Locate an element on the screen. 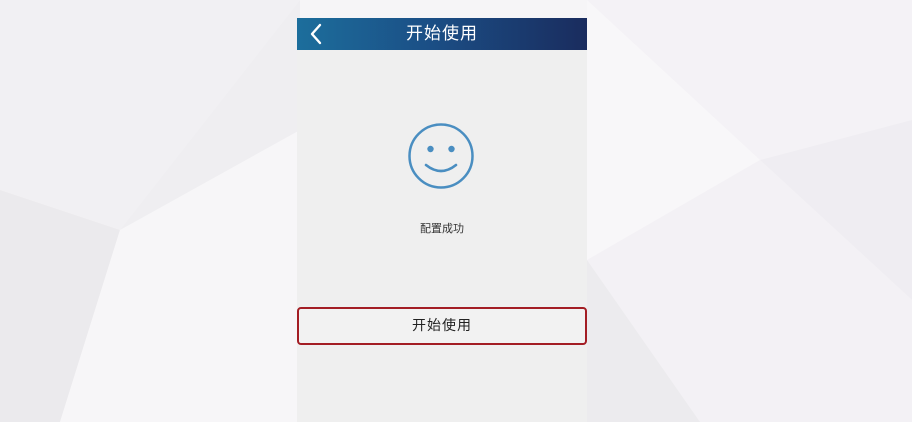  smiley-icon is located at coordinates (441, 156).